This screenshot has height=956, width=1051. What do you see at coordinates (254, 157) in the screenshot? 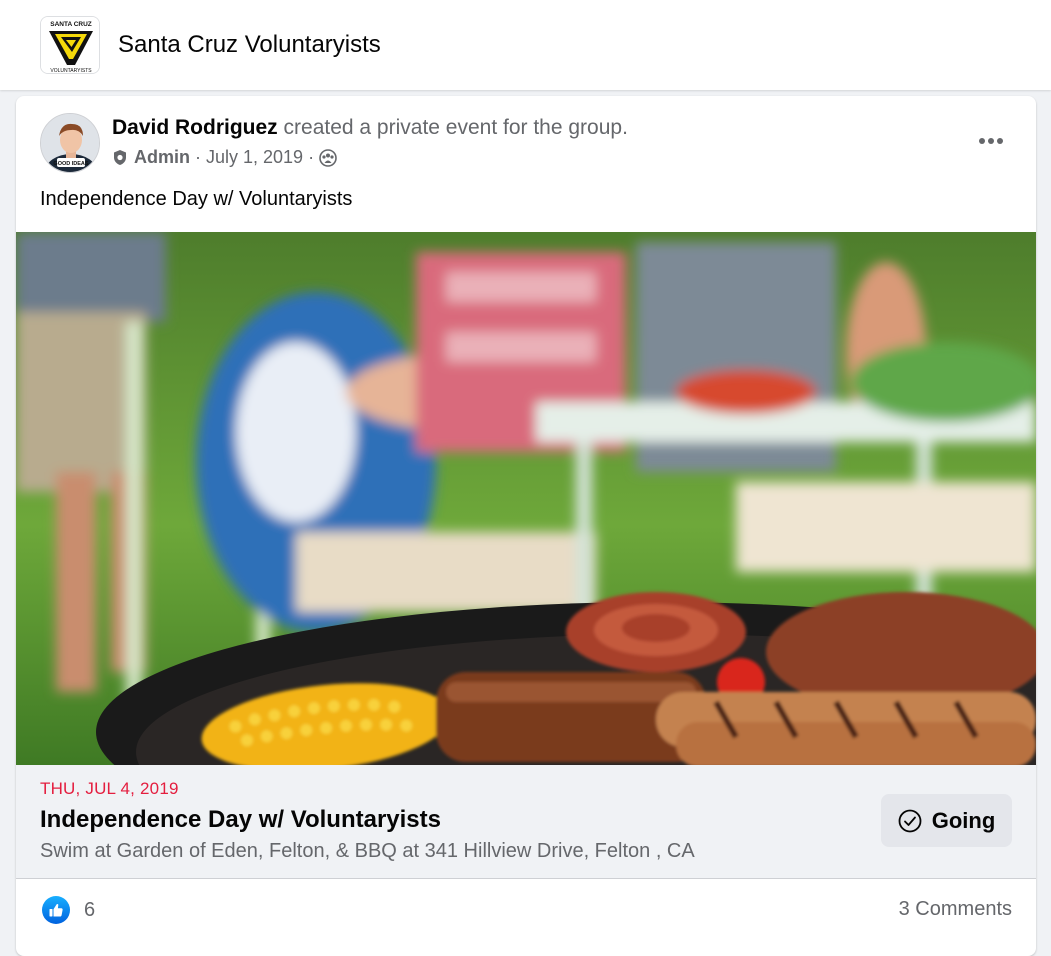
I see `post-date: July 1, 2019` at bounding box center [254, 157].